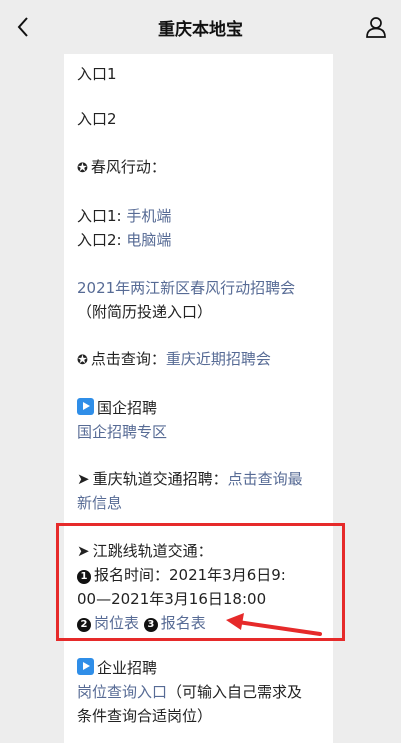  Describe the element at coordinates (274, 624) in the screenshot. I see `red-arrow-annotation` at that location.